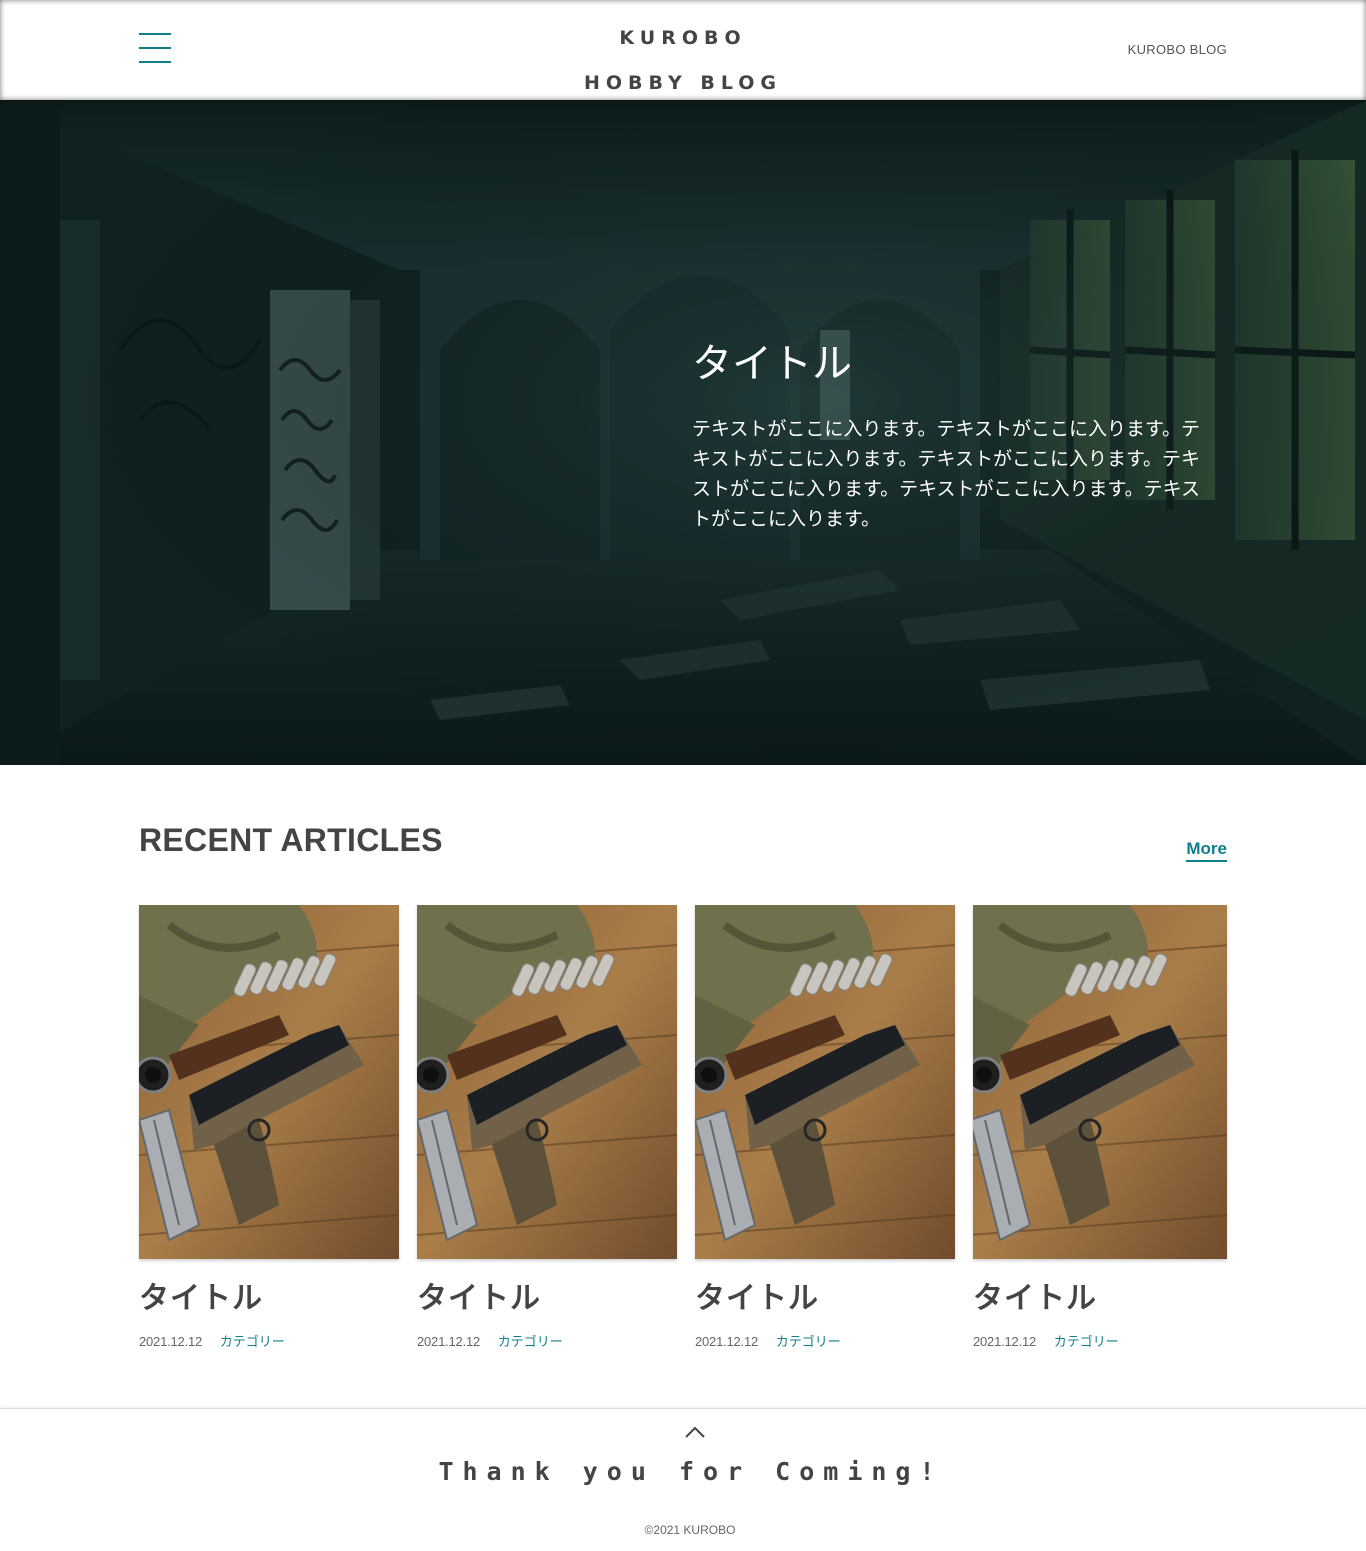  What do you see at coordinates (683, 38) in the screenshot?
I see `logo-line-1: KUROBO` at bounding box center [683, 38].